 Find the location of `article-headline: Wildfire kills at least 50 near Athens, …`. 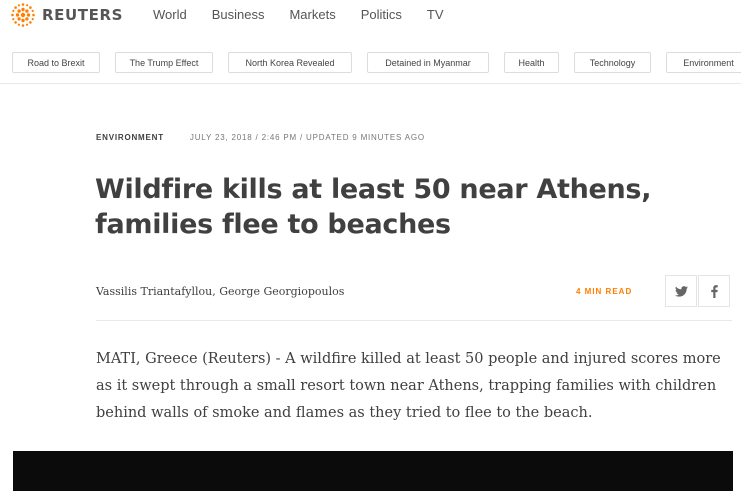

article-headline: Wildfire kills at least 50 near Athens, … is located at coordinates (373, 207).